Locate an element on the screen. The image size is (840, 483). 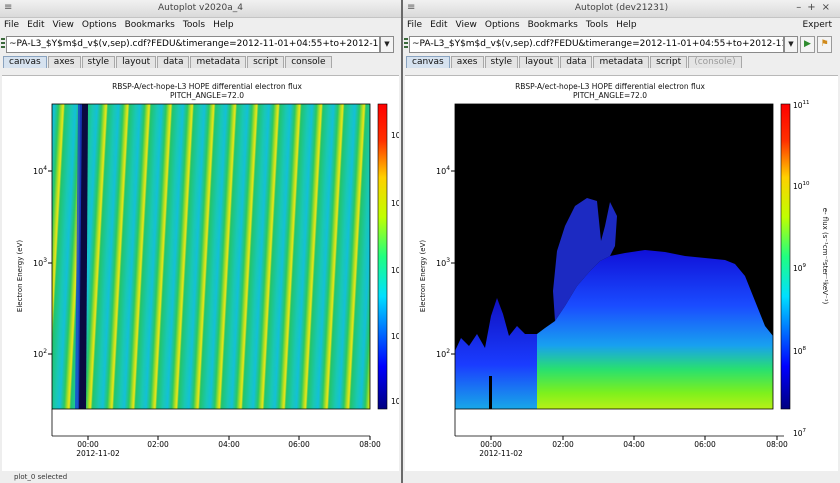
right-y-ticks: 104 103 102 is located at coordinates (445, 262).